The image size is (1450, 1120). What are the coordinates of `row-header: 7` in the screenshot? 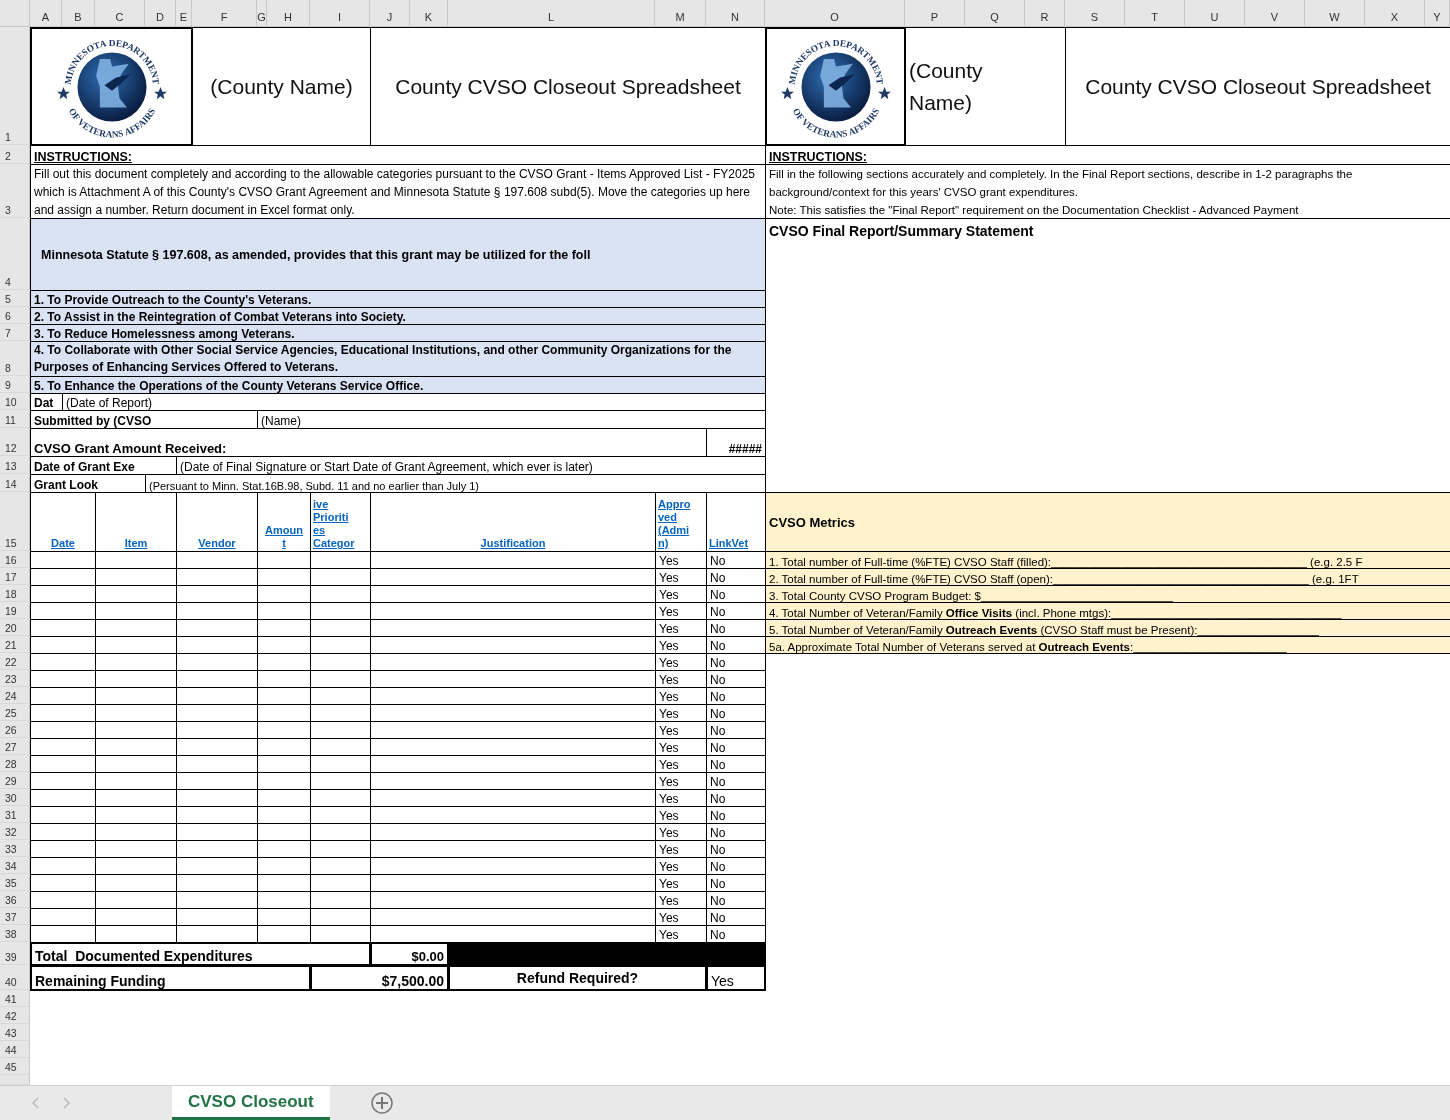 It's located at (15, 332).